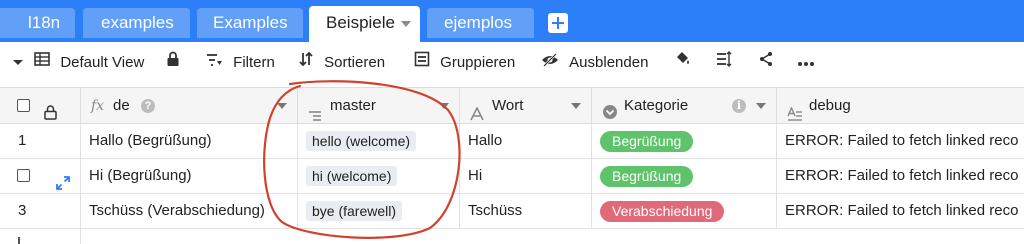 This screenshot has width=1024, height=244. I want to click on share-icon, so click(766, 63).